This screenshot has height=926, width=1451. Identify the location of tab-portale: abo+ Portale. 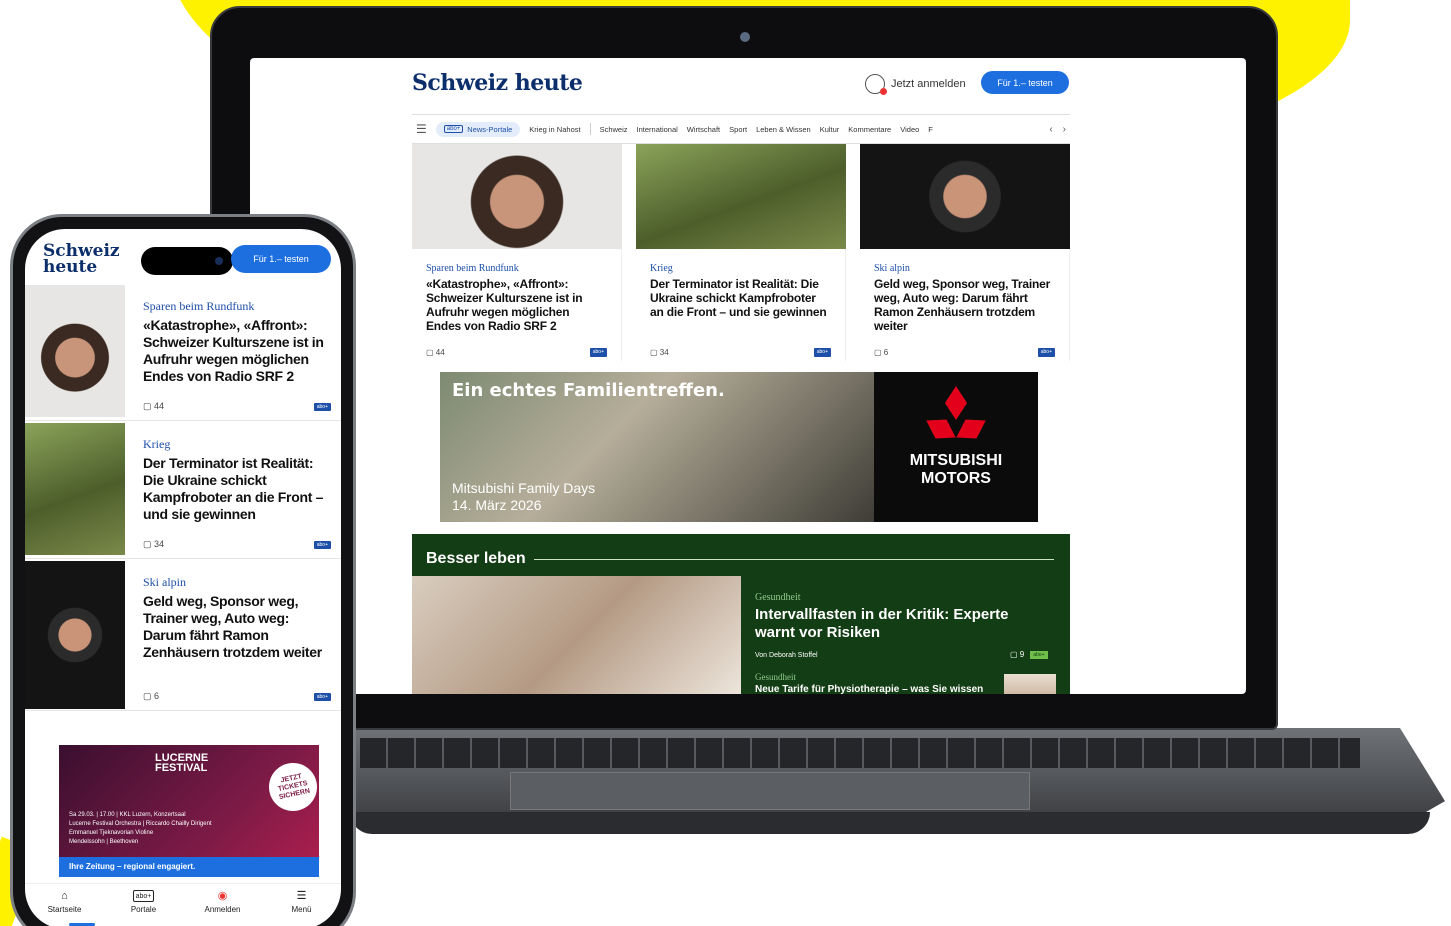
(144, 908).